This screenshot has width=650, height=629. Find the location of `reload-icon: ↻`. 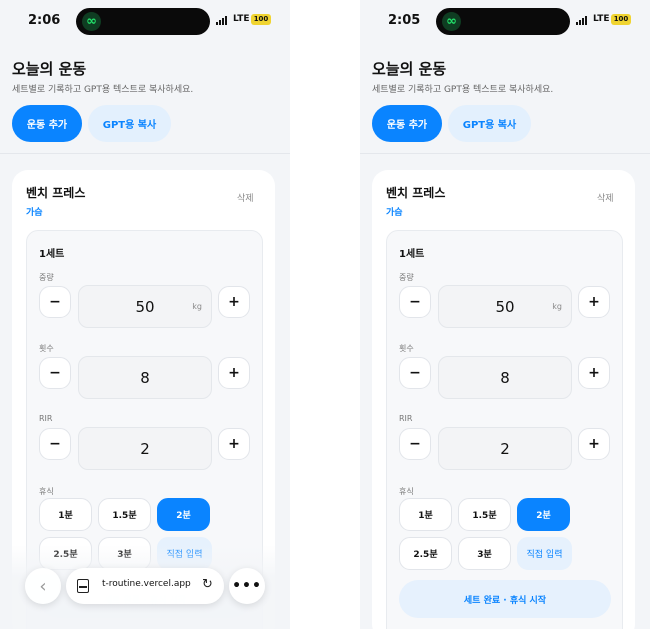

reload-icon: ↻ is located at coordinates (207, 584).